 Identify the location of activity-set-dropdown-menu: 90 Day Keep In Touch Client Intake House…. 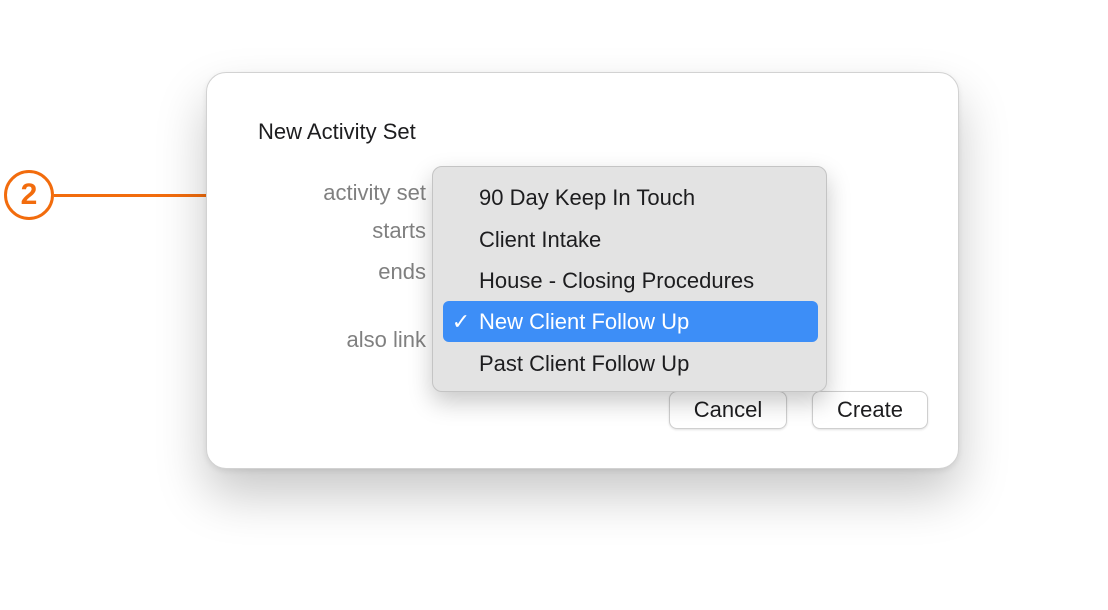
(629, 279).